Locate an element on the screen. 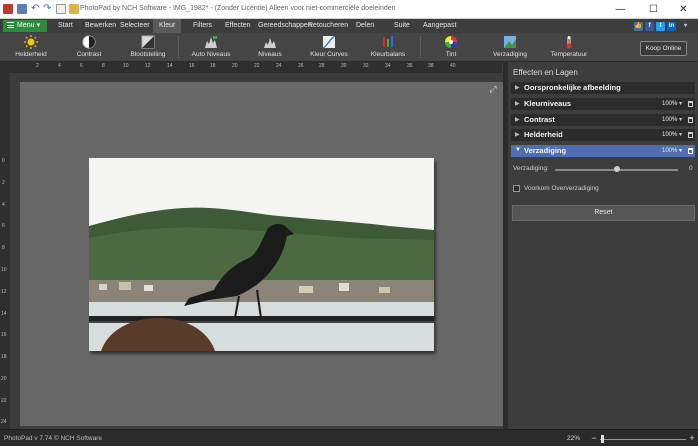 The width and height of the screenshot is (698, 446). hue-label: Tint is located at coordinates (451, 54).